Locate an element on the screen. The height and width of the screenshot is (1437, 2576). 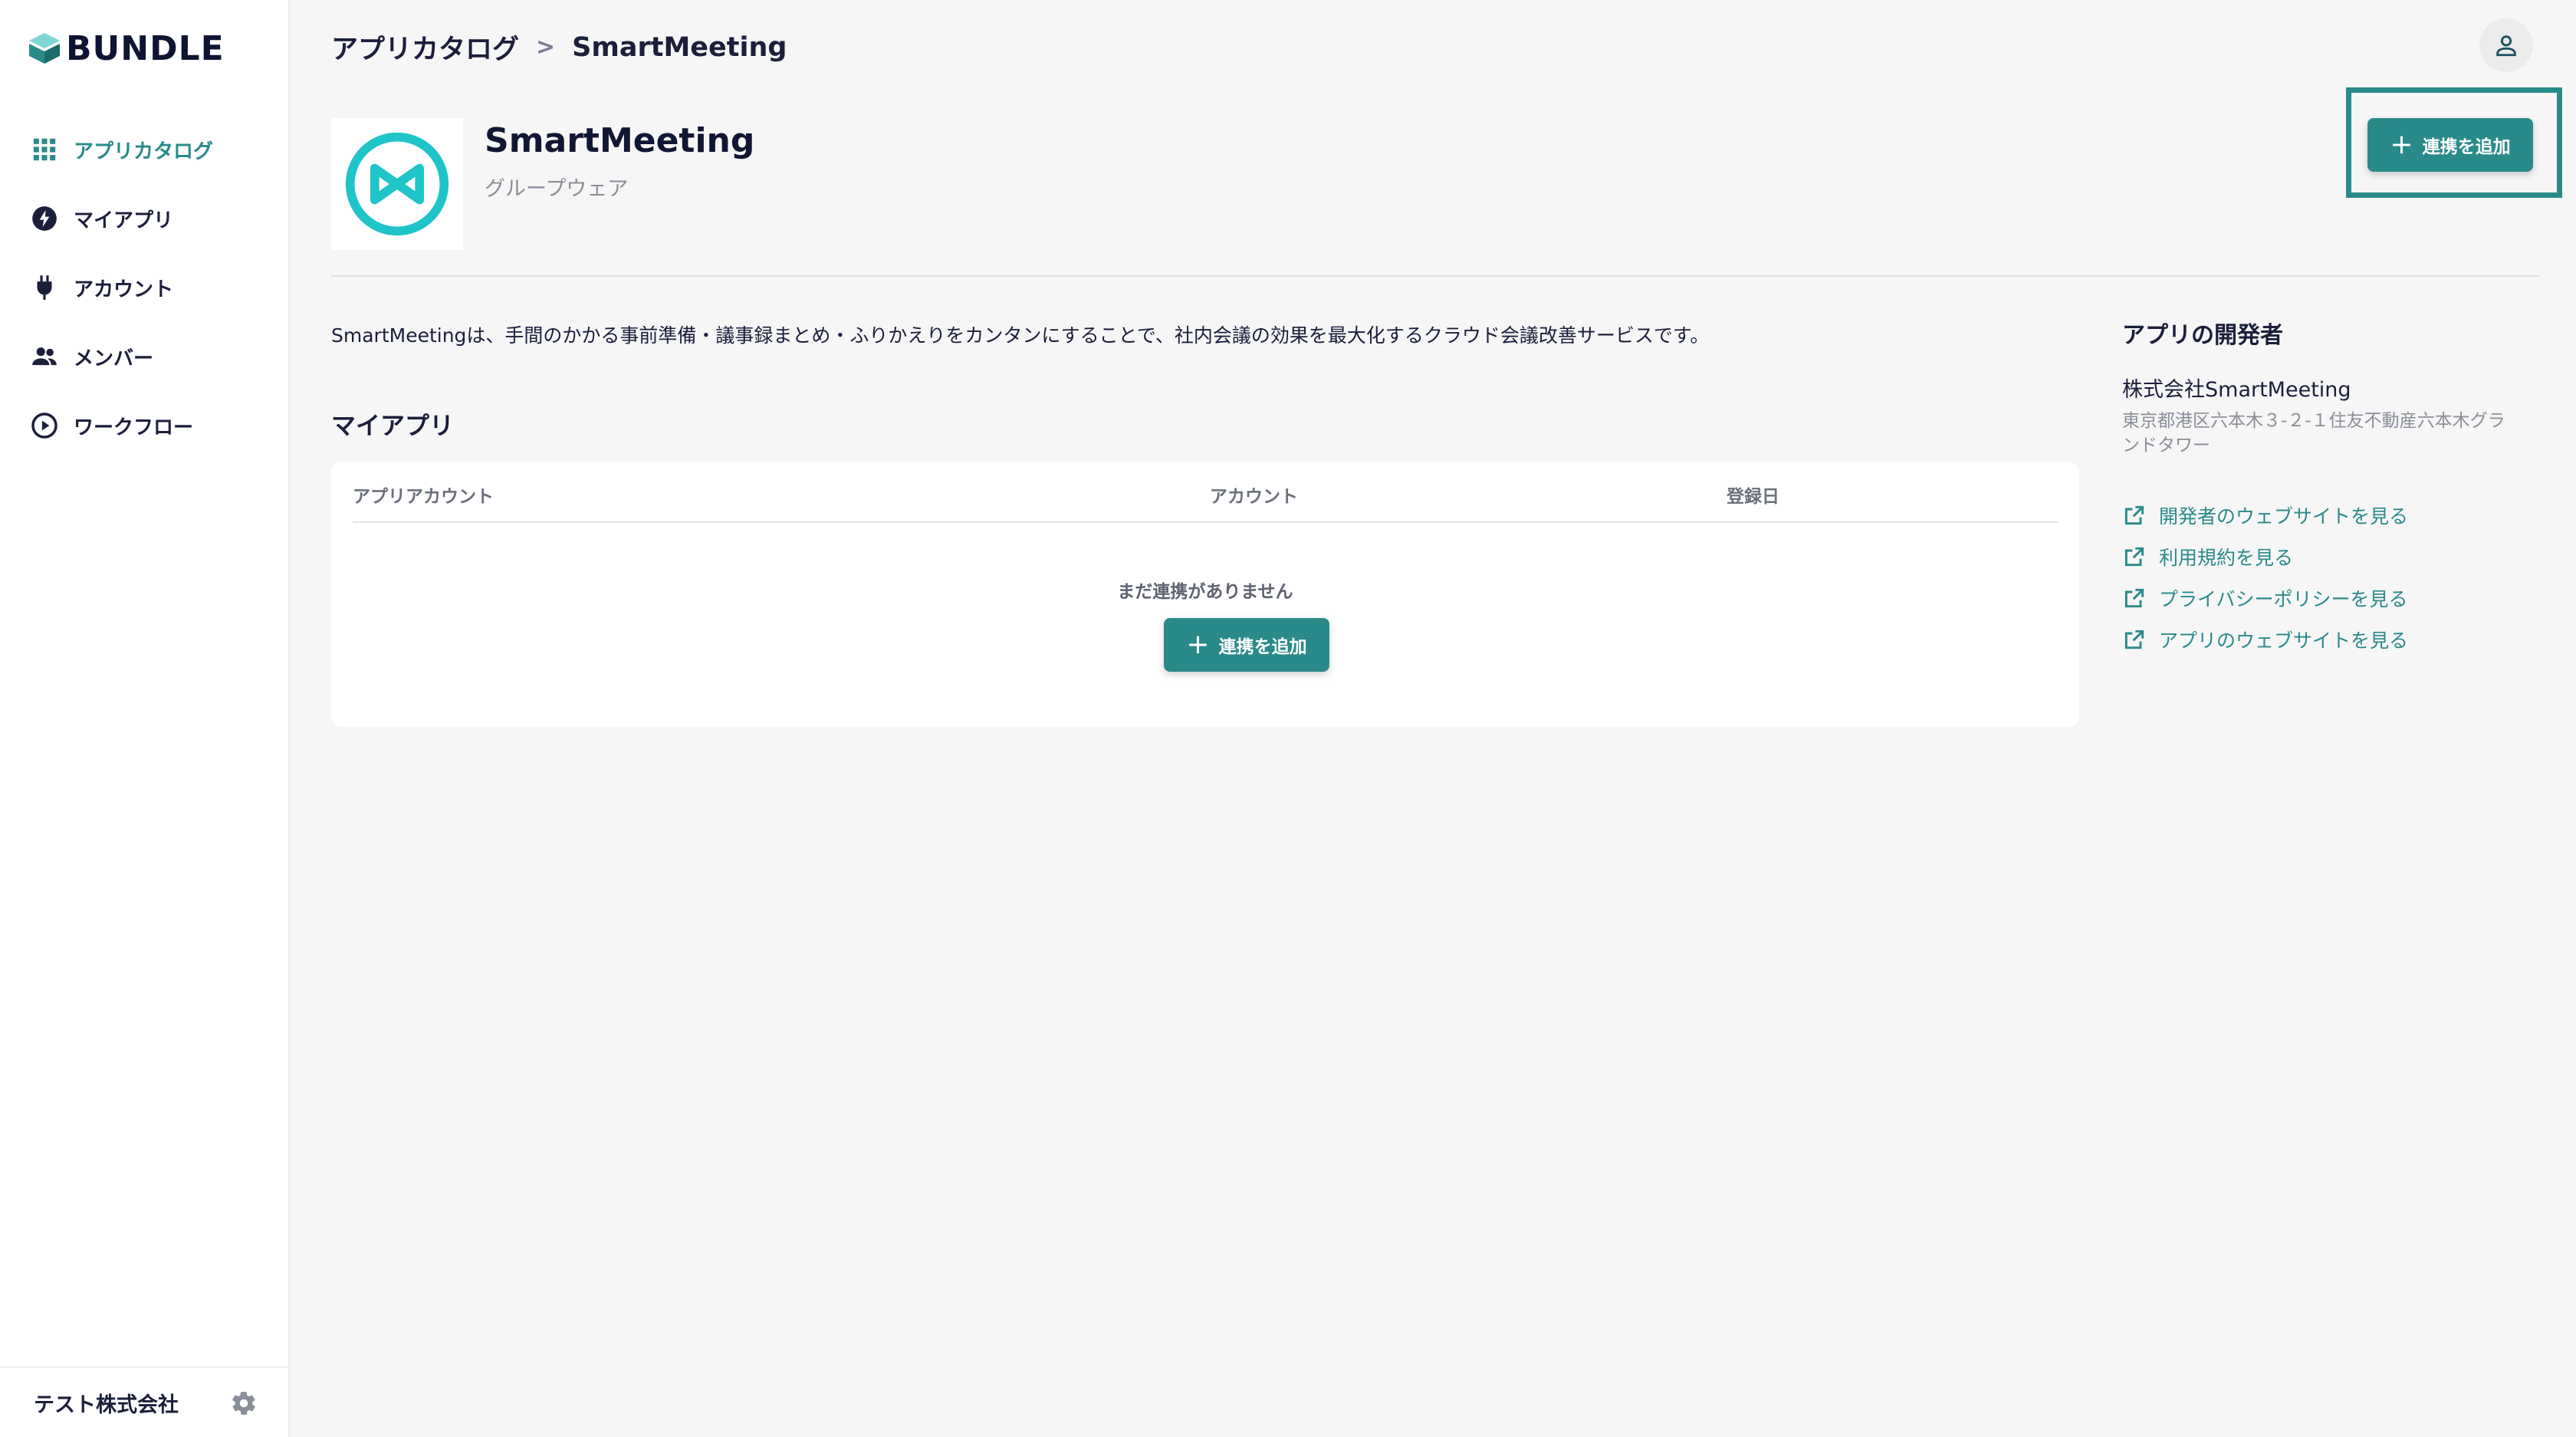
brand-logo: BUNDLE is located at coordinates (125, 48).